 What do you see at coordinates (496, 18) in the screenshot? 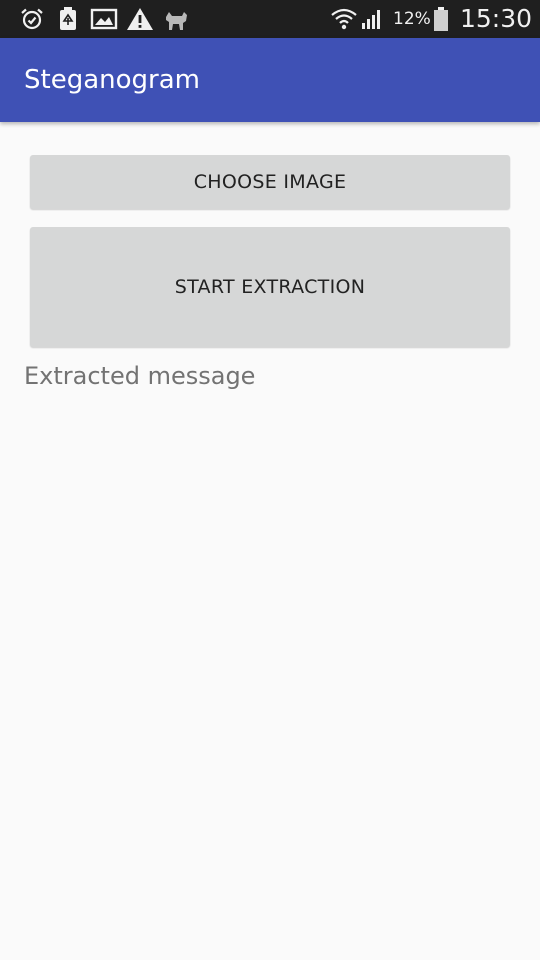
I see `status-clock: 15:30` at bounding box center [496, 18].